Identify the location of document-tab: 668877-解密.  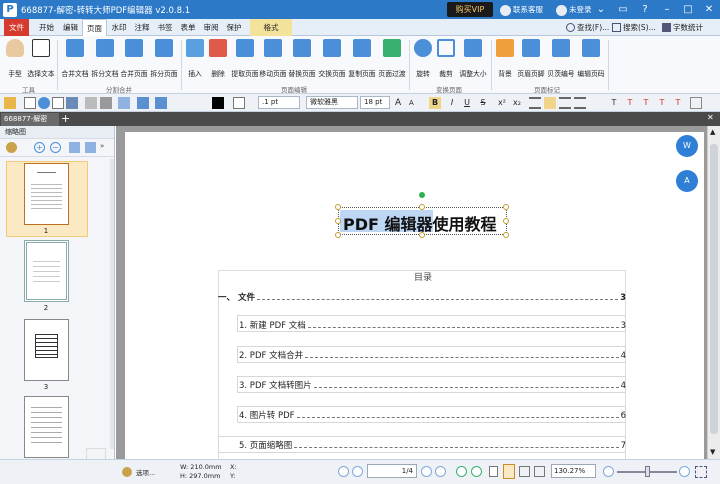
(30, 119).